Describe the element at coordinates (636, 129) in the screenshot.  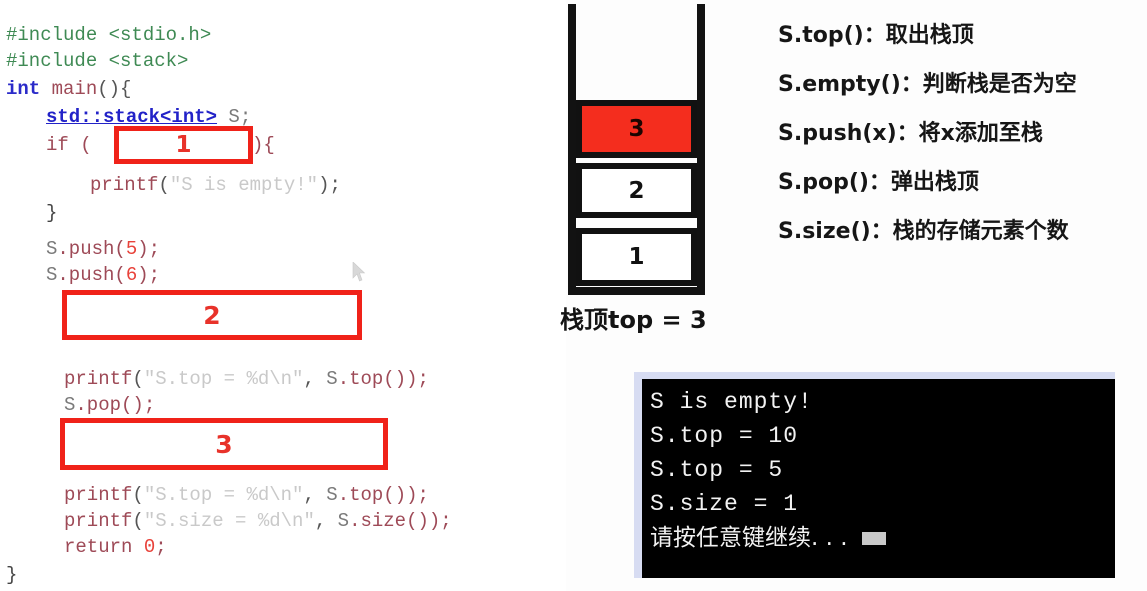
I see `stack-cell-top: 3` at that location.